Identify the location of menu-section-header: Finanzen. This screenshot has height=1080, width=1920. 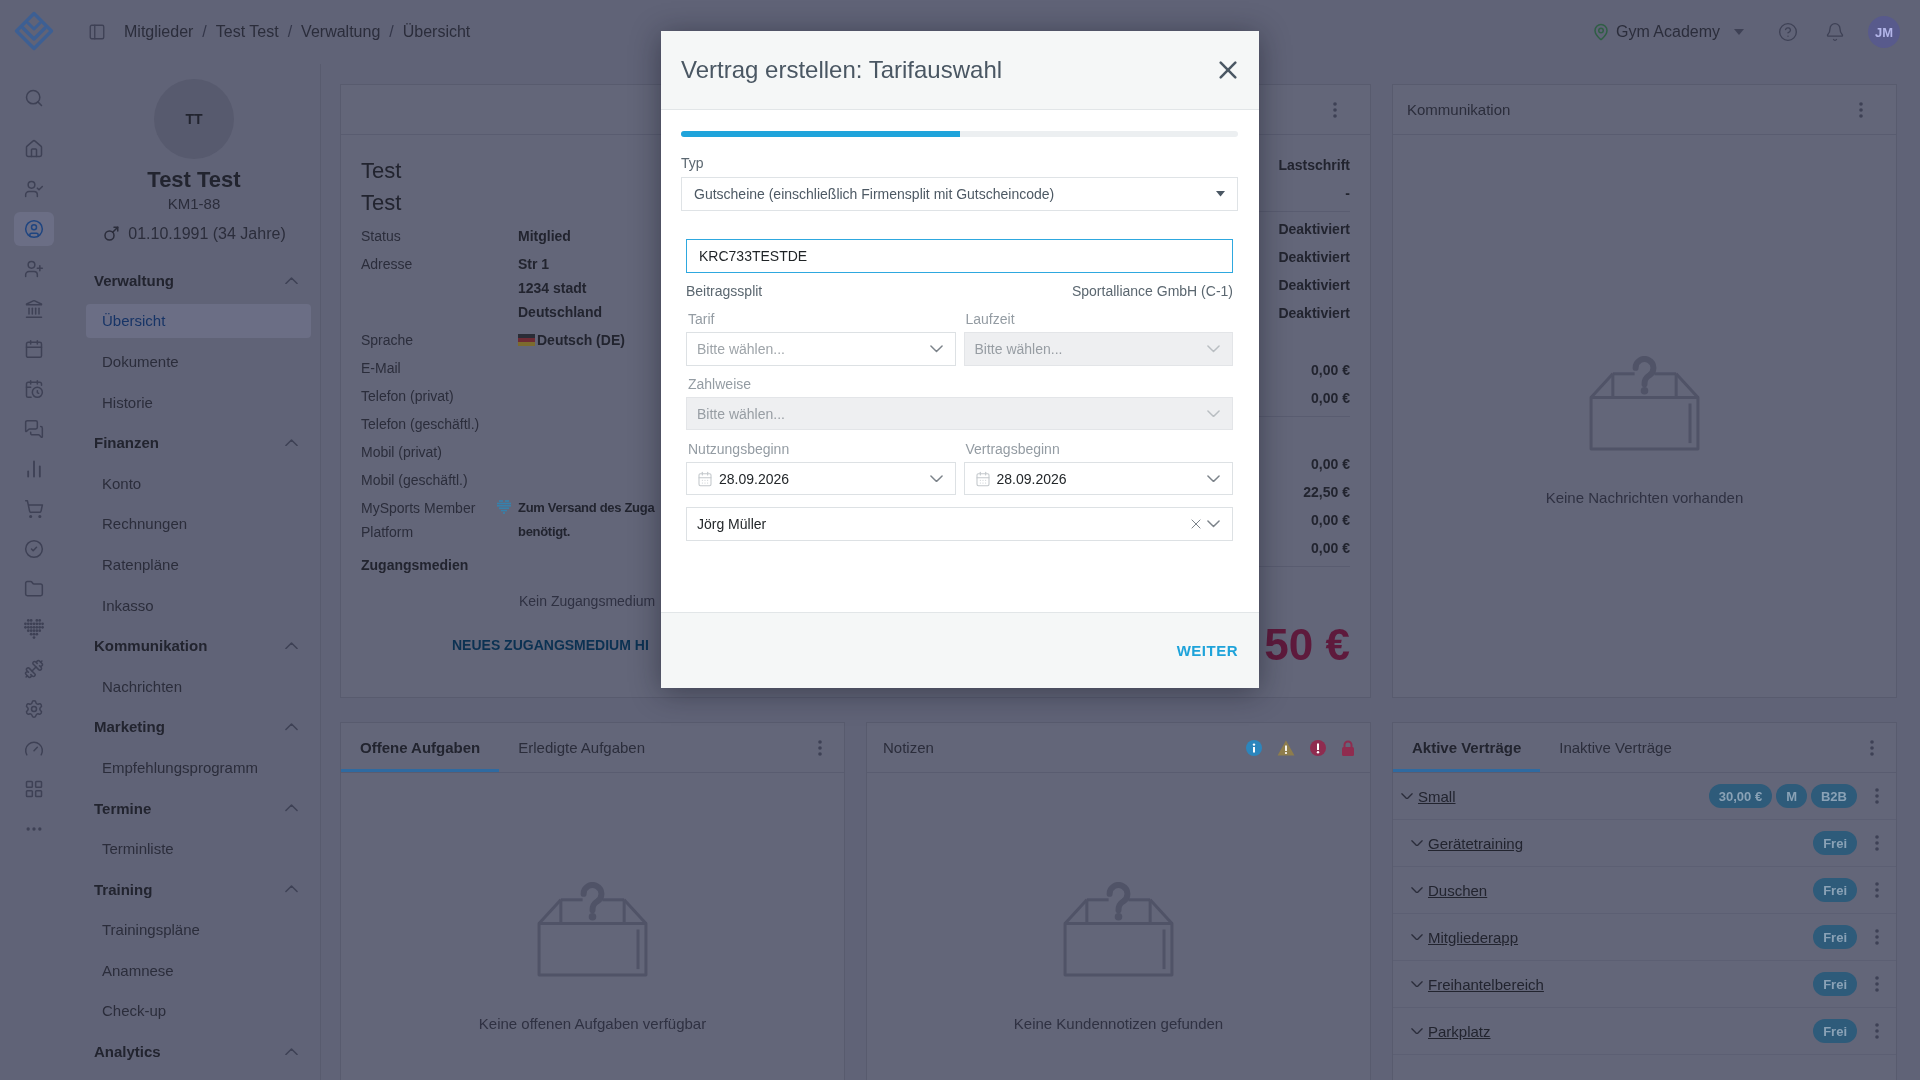
(194, 442).